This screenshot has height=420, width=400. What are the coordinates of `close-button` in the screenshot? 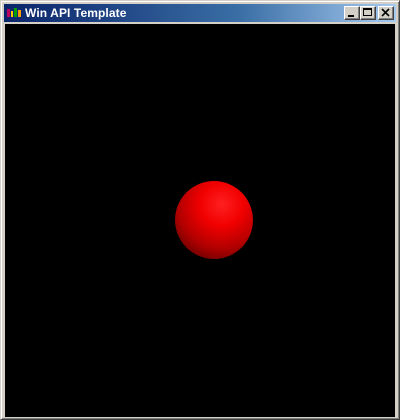 It's located at (386, 13).